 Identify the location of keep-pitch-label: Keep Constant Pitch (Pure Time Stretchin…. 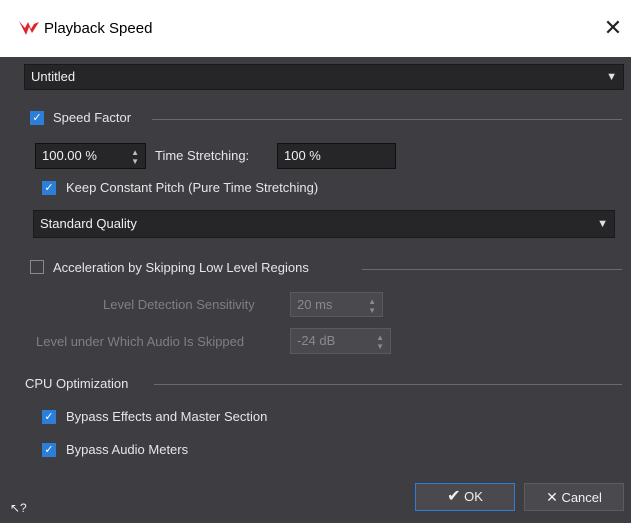
(192, 187).